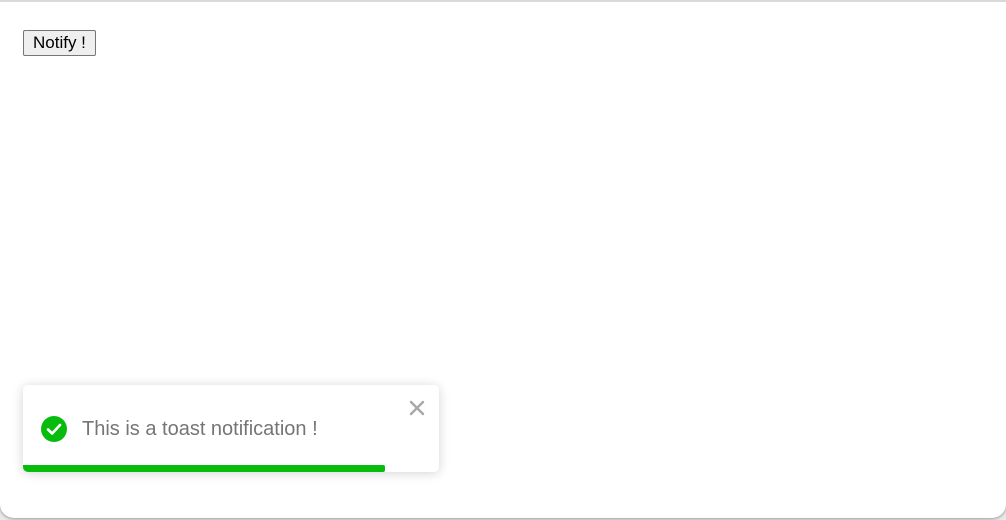 This screenshot has height=520, width=1006. Describe the element at coordinates (417, 408) in the screenshot. I see `close-icon` at that location.